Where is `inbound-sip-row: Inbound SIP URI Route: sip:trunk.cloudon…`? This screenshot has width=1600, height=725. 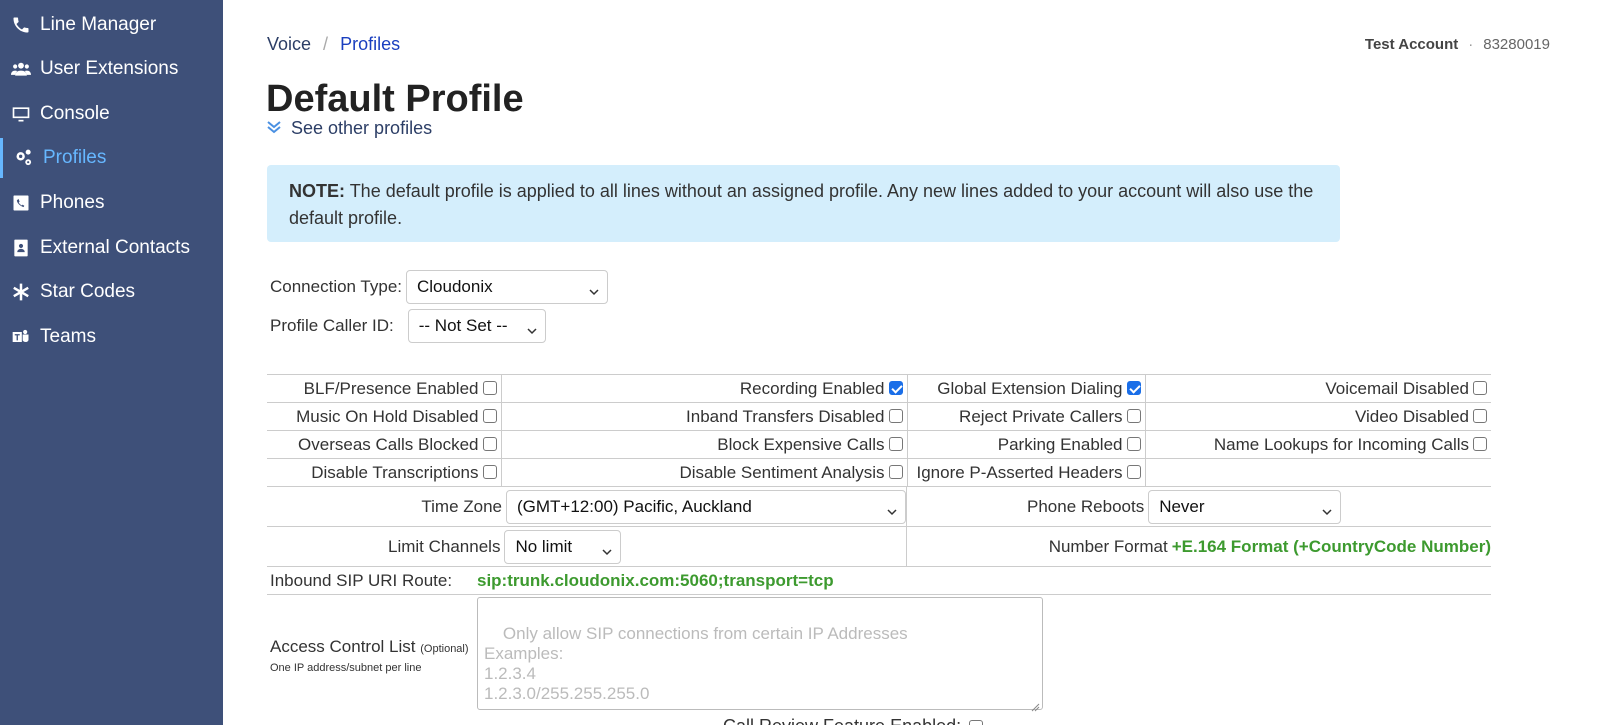 inbound-sip-row: Inbound SIP URI Route: sip:trunk.cloudon… is located at coordinates (879, 581).